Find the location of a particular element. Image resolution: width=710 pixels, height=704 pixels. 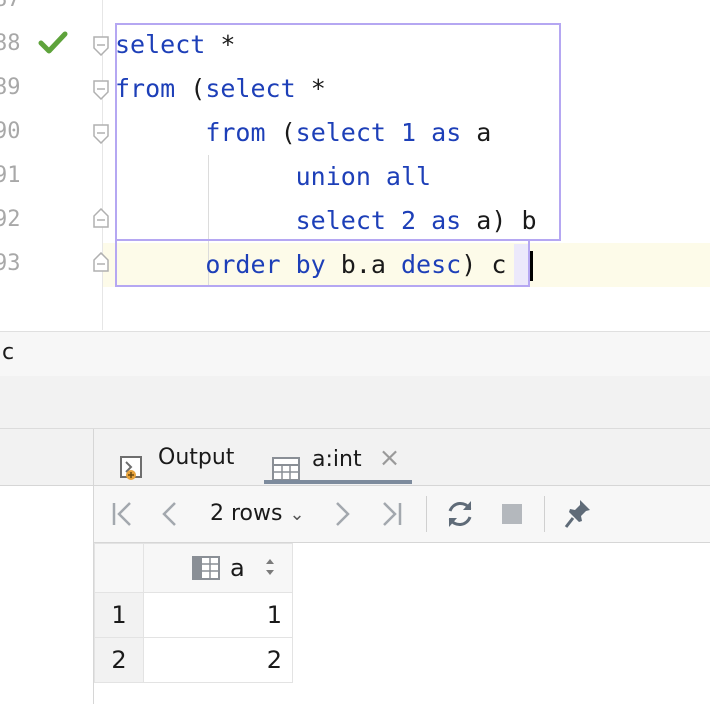

tab-result-label: a:int is located at coordinates (337, 459).